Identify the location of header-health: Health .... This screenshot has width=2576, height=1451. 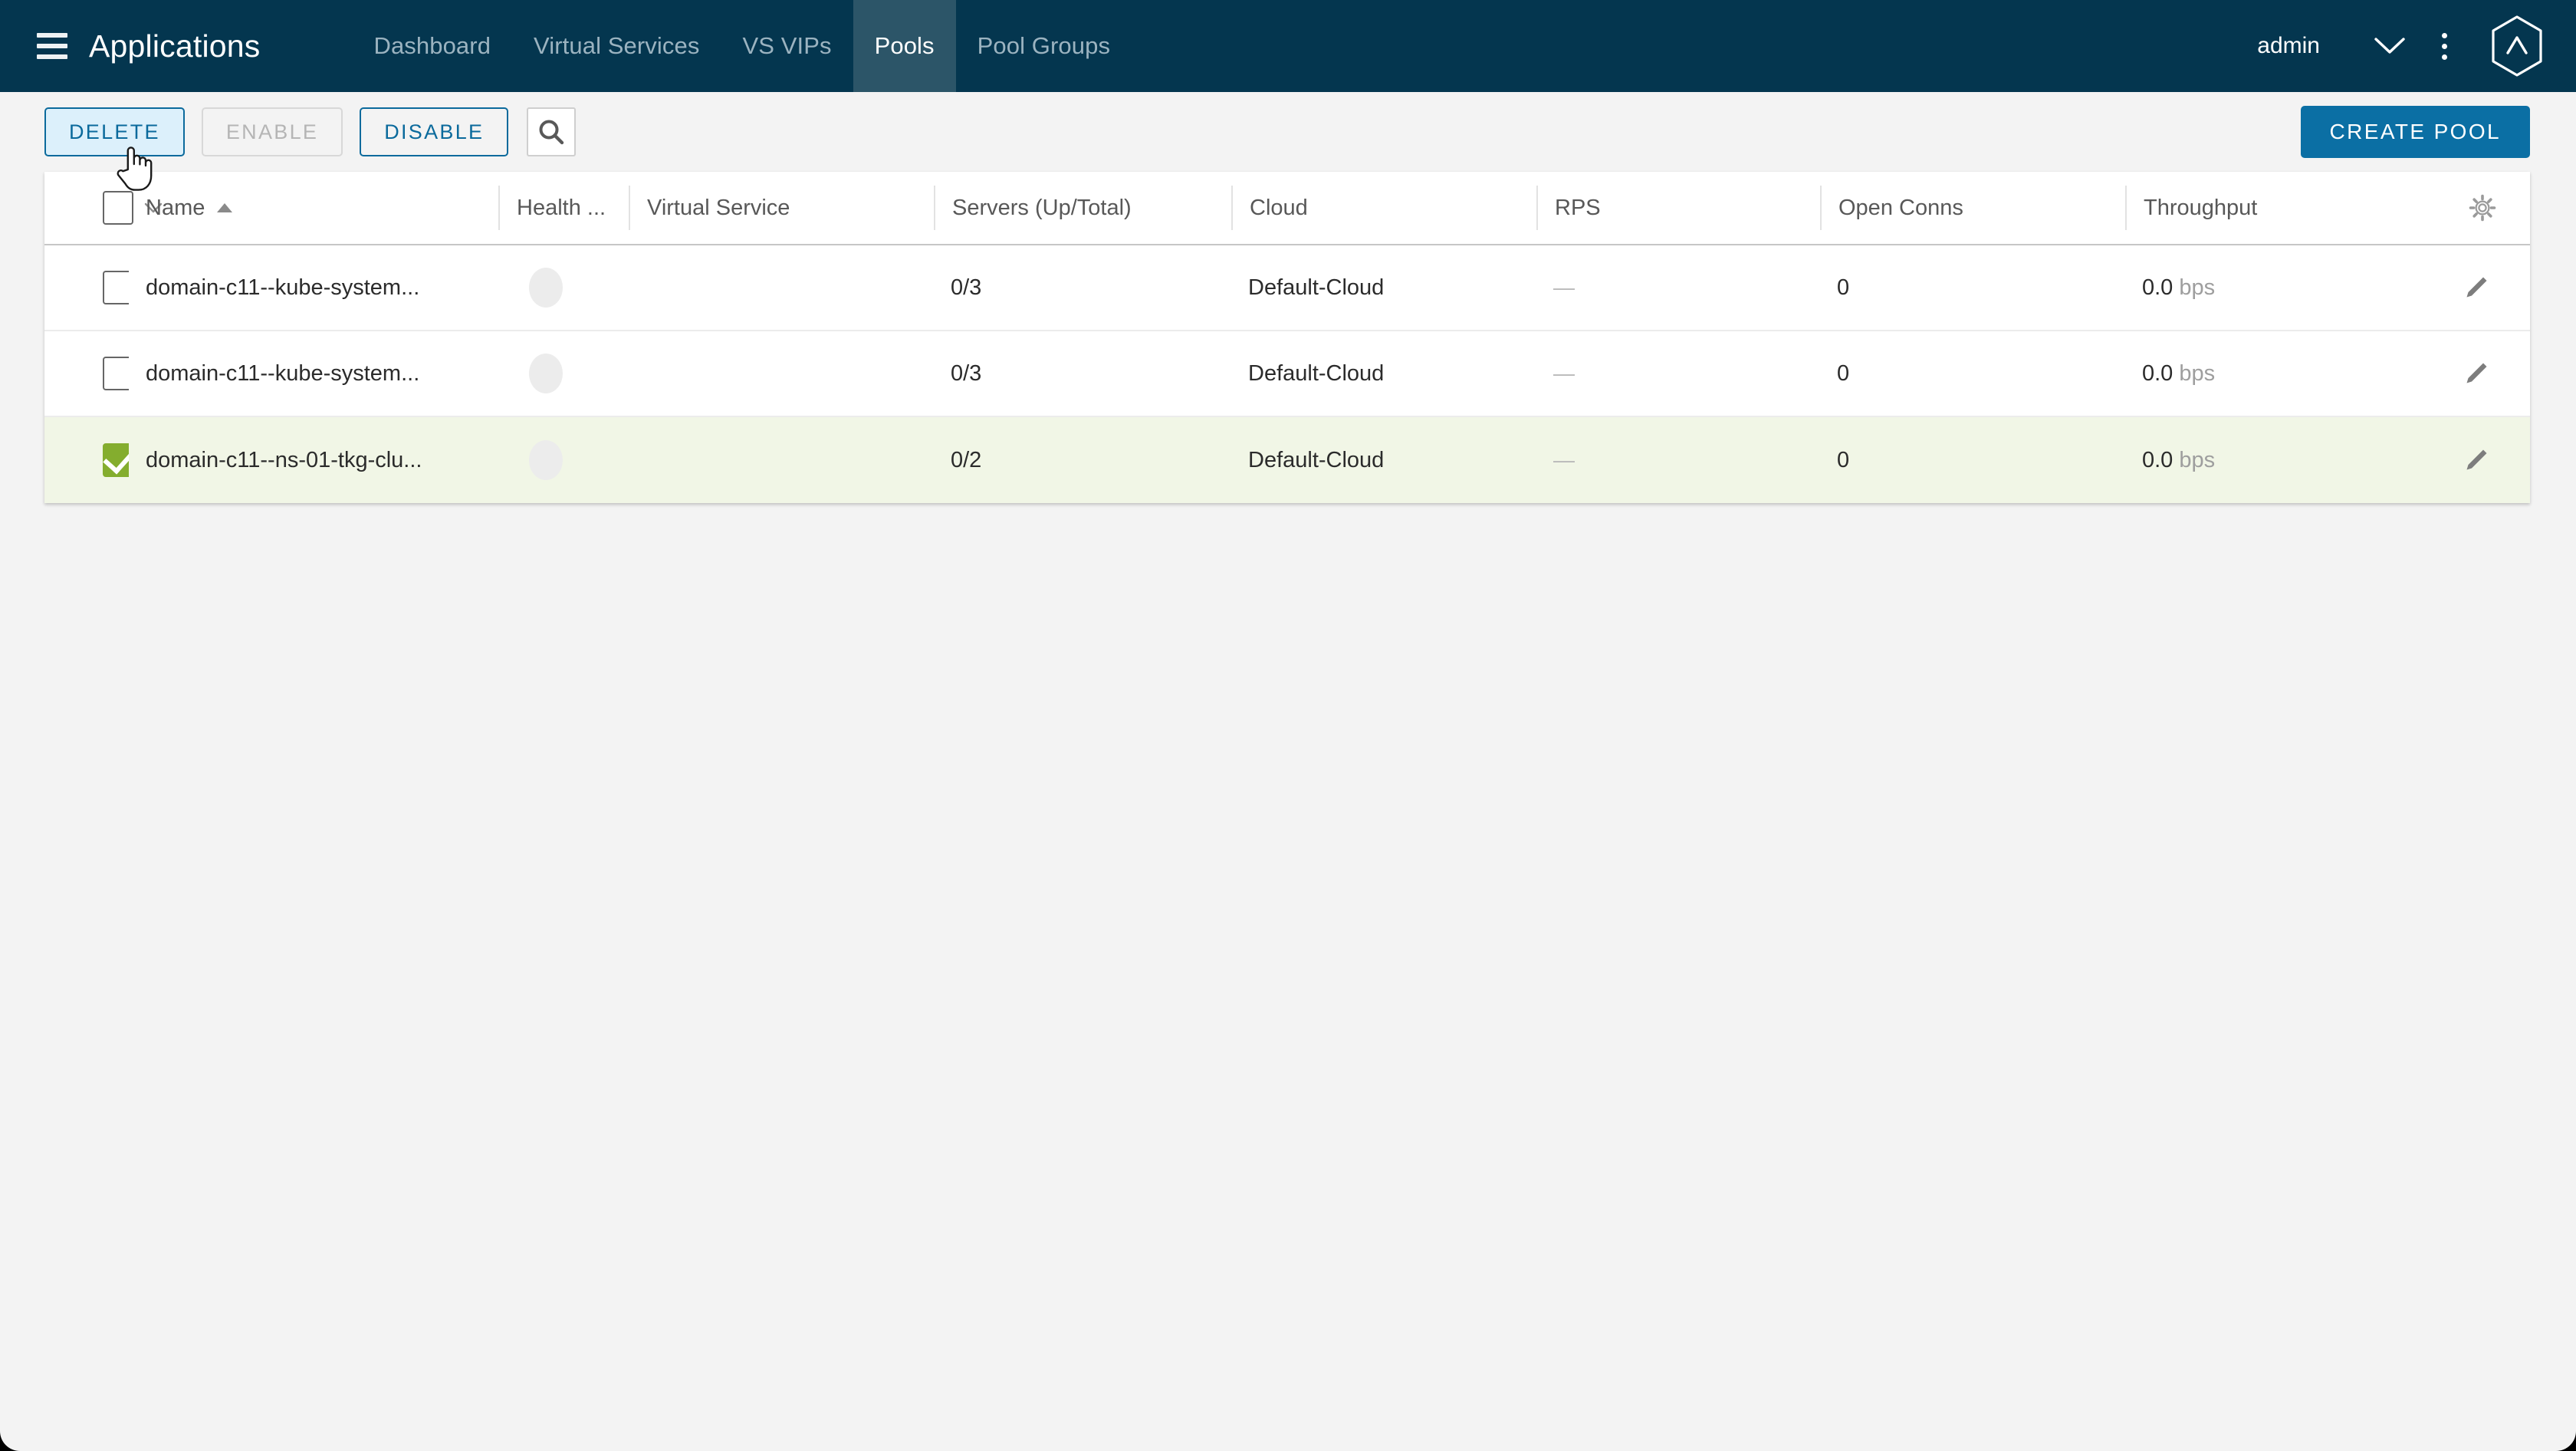
(563, 208).